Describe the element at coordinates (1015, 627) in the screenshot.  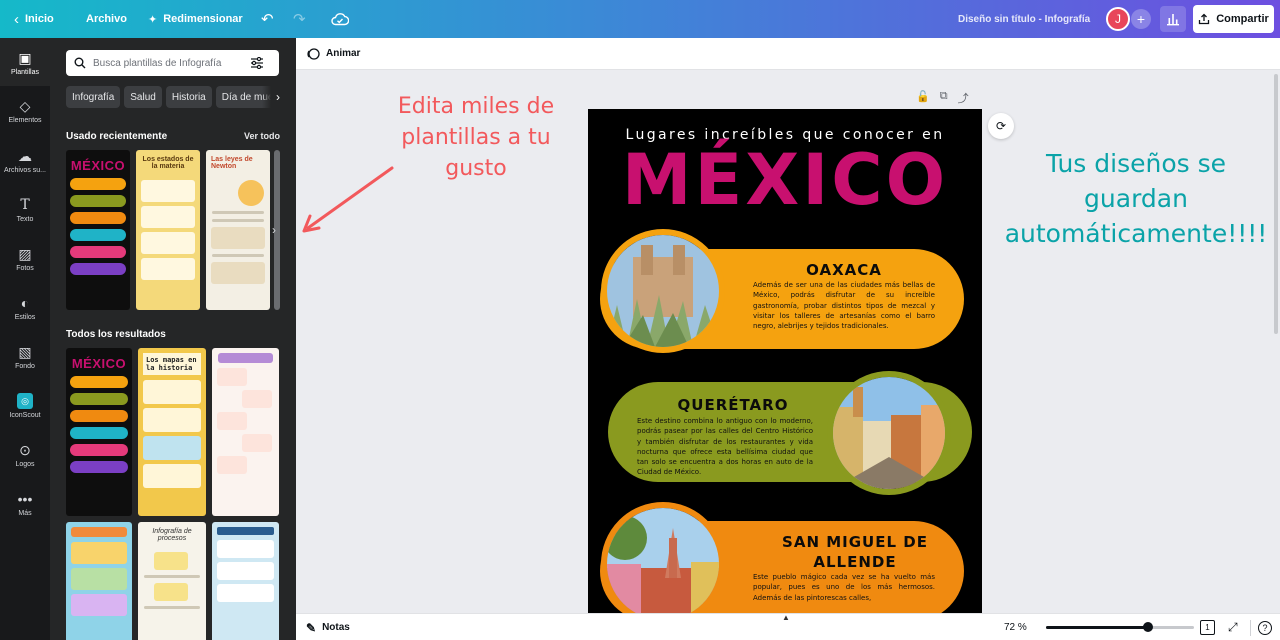
I see `zoom-value: 72 %` at that location.